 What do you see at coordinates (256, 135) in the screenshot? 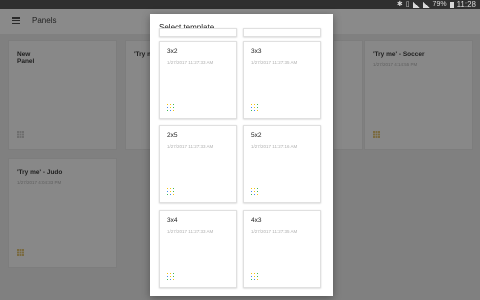
I see `template-name: 5x2` at bounding box center [256, 135].